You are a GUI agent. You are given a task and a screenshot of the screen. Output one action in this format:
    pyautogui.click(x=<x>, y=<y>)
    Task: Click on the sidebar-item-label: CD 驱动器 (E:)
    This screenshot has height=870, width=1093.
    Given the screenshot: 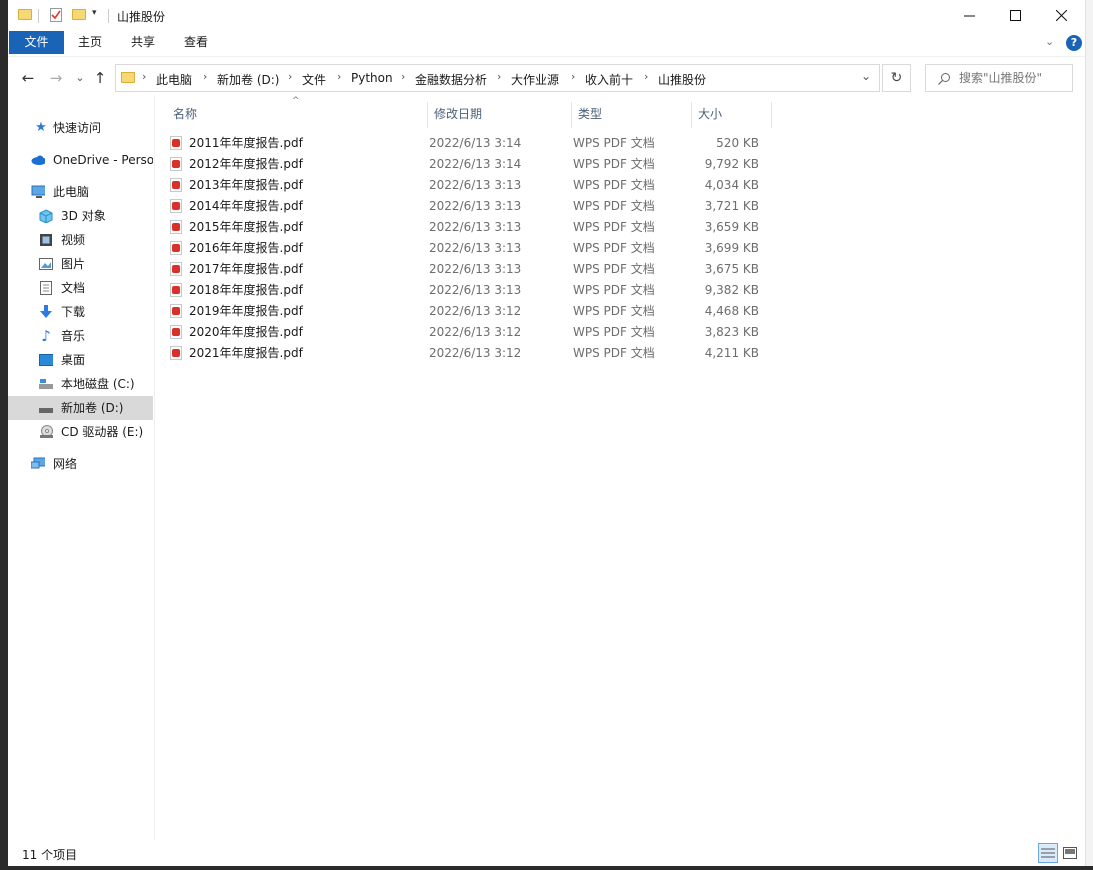 What is the action you would take?
    pyautogui.click(x=102, y=432)
    